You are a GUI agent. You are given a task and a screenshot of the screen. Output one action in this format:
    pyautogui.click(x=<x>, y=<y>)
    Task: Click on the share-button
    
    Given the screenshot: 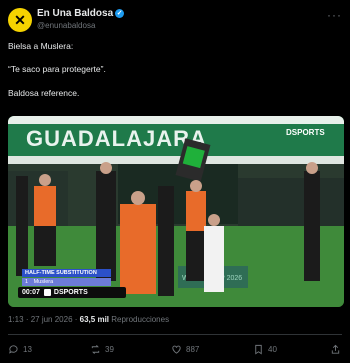 What is the action you would take?
    pyautogui.click(x=335, y=349)
    